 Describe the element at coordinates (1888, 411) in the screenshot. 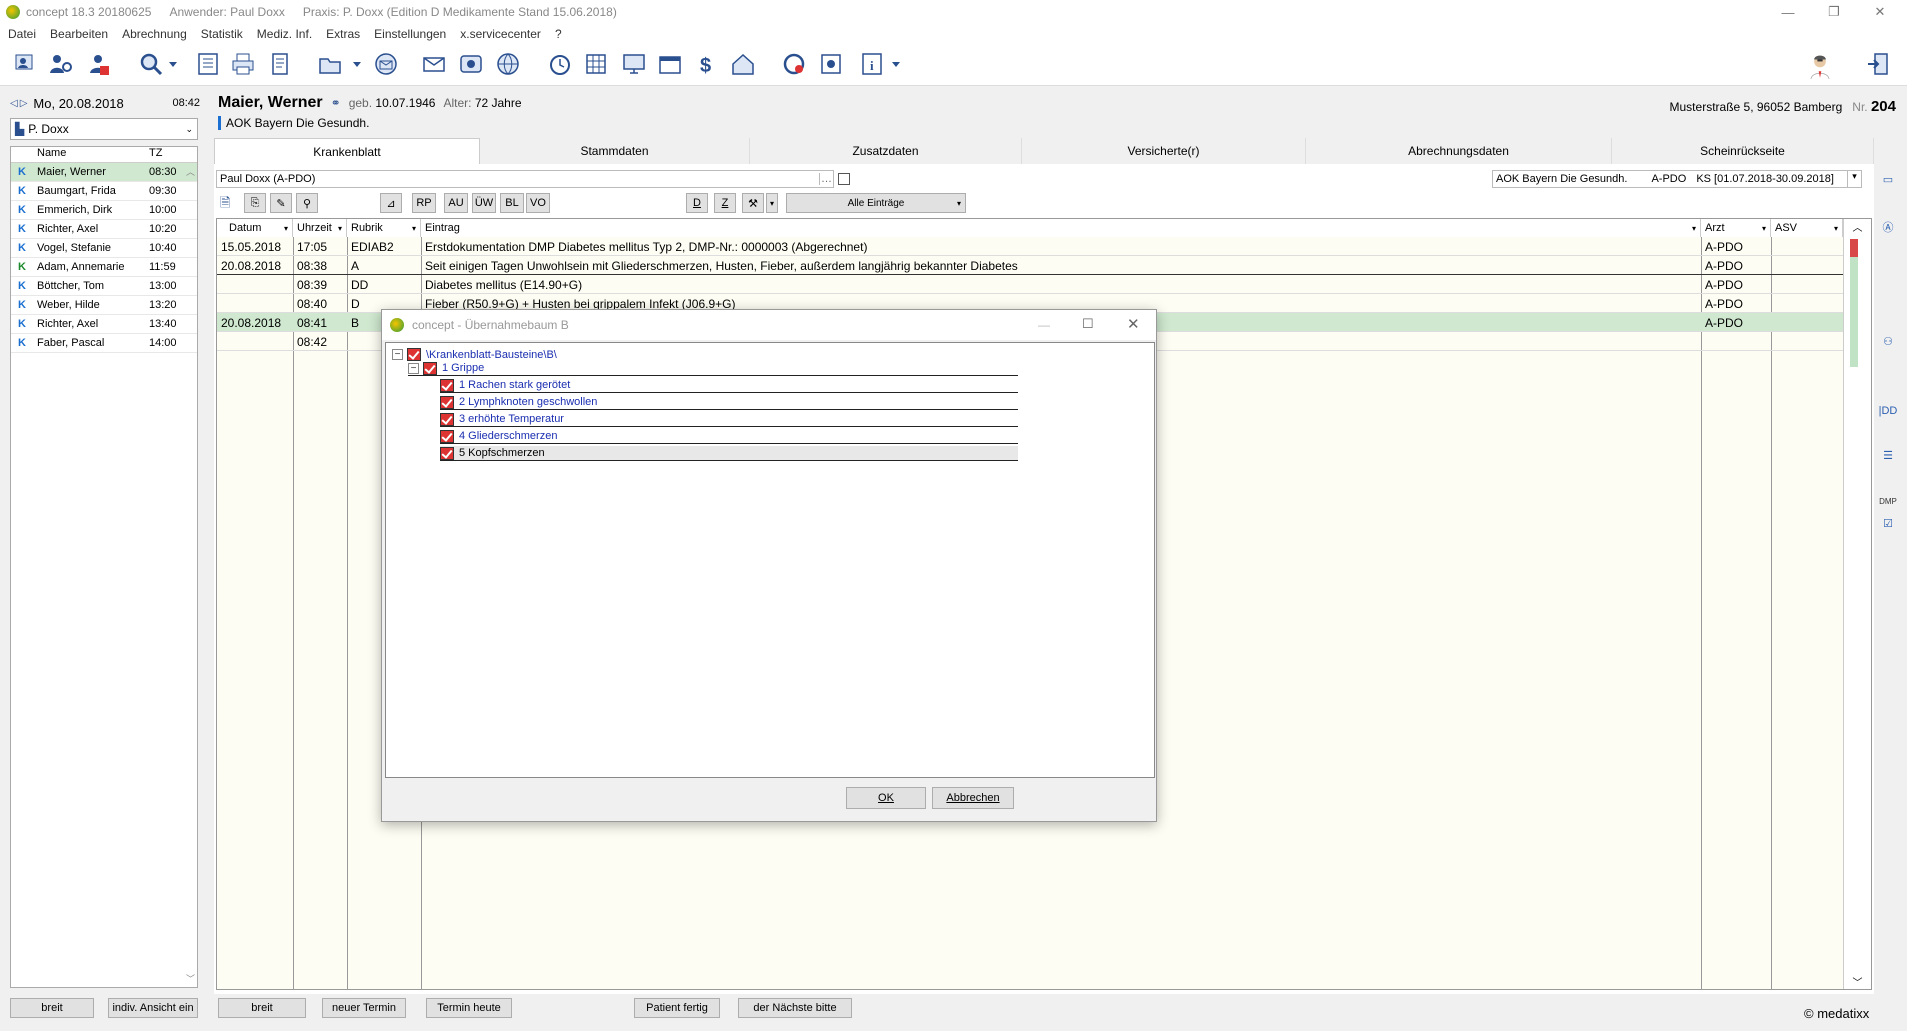

I see `dd-icon: |DD` at that location.